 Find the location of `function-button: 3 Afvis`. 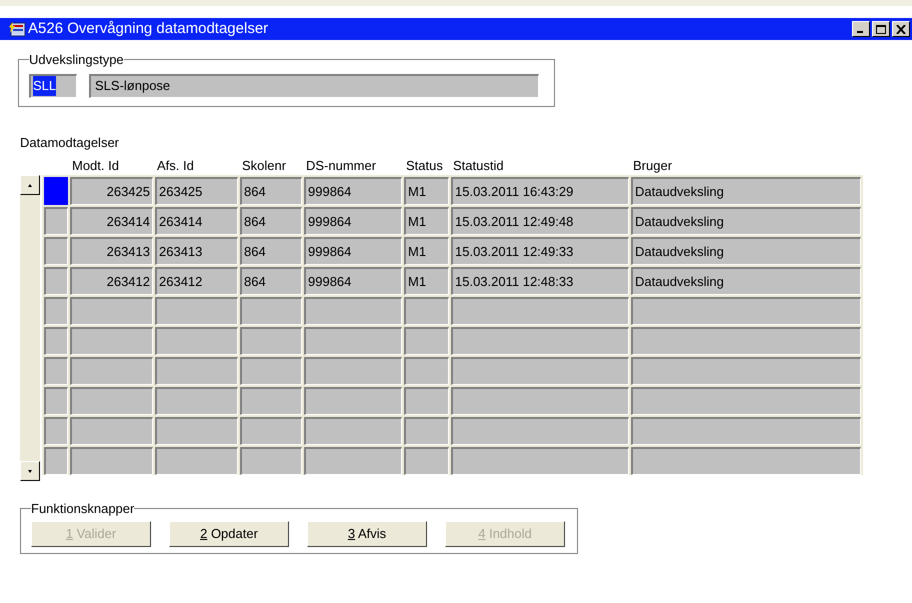

function-button: 3 Afvis is located at coordinates (367, 533).